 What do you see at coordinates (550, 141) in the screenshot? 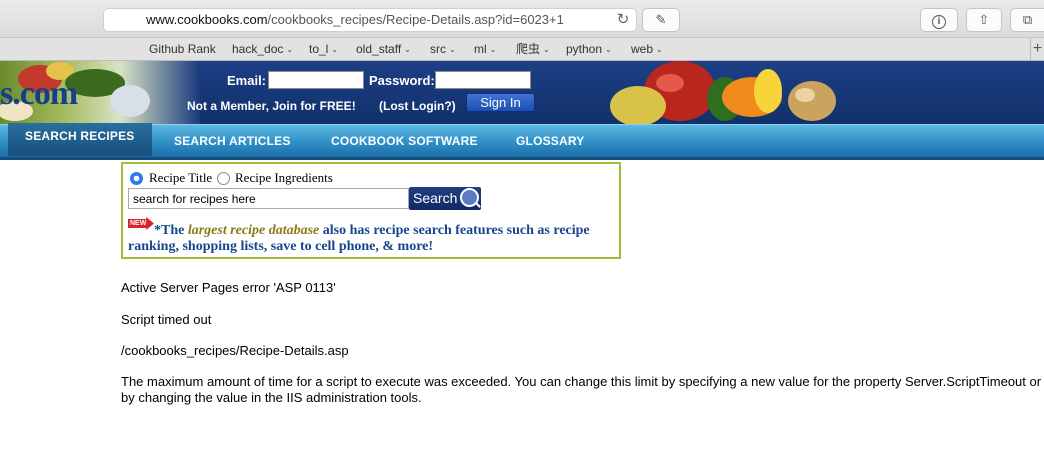
I see `tab-glossary: GLOSSARY` at bounding box center [550, 141].